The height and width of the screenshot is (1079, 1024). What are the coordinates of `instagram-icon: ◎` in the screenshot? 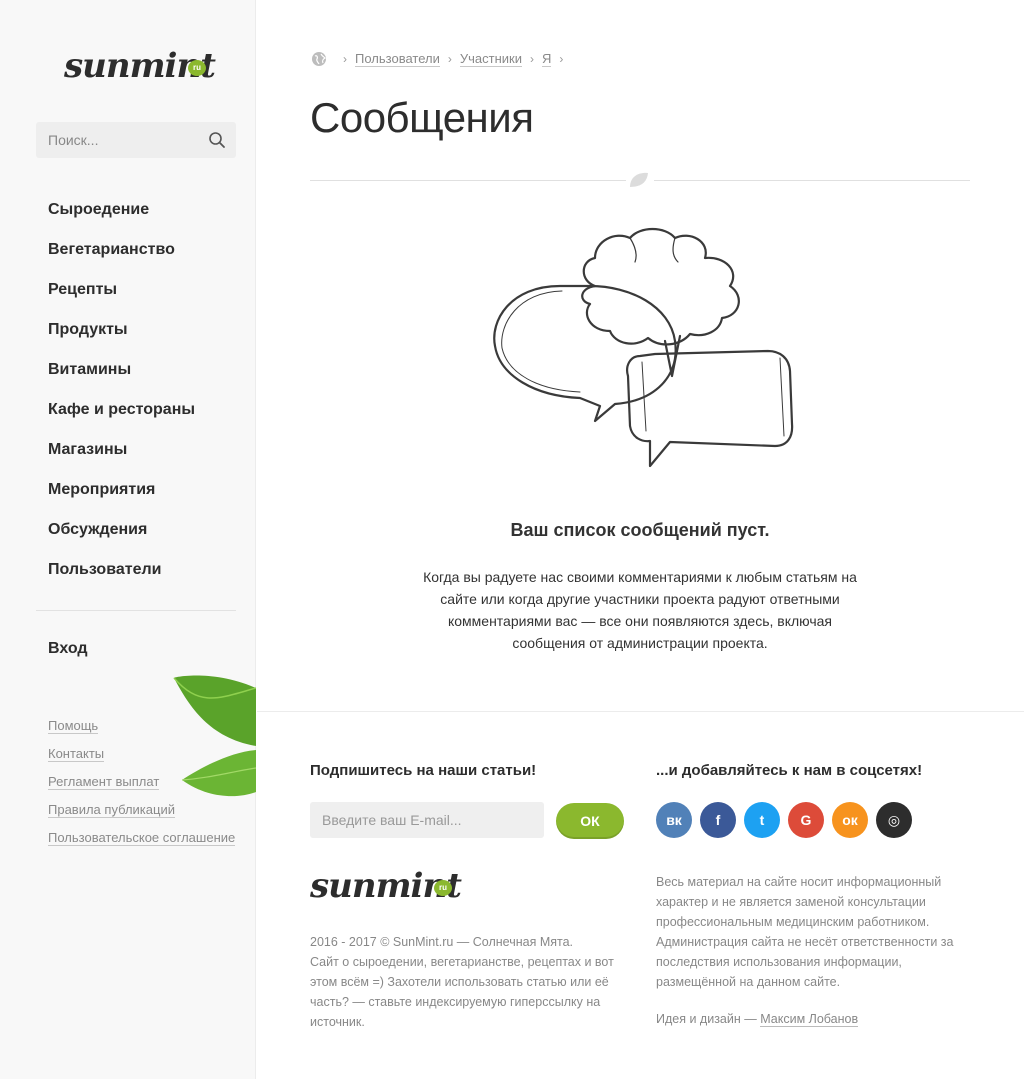 It's located at (894, 820).